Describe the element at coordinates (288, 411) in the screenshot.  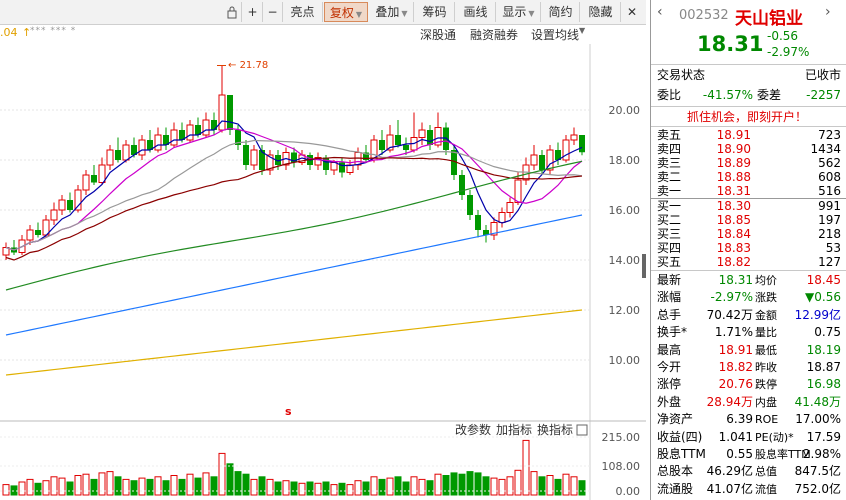
I see `event-marker: s` at that location.